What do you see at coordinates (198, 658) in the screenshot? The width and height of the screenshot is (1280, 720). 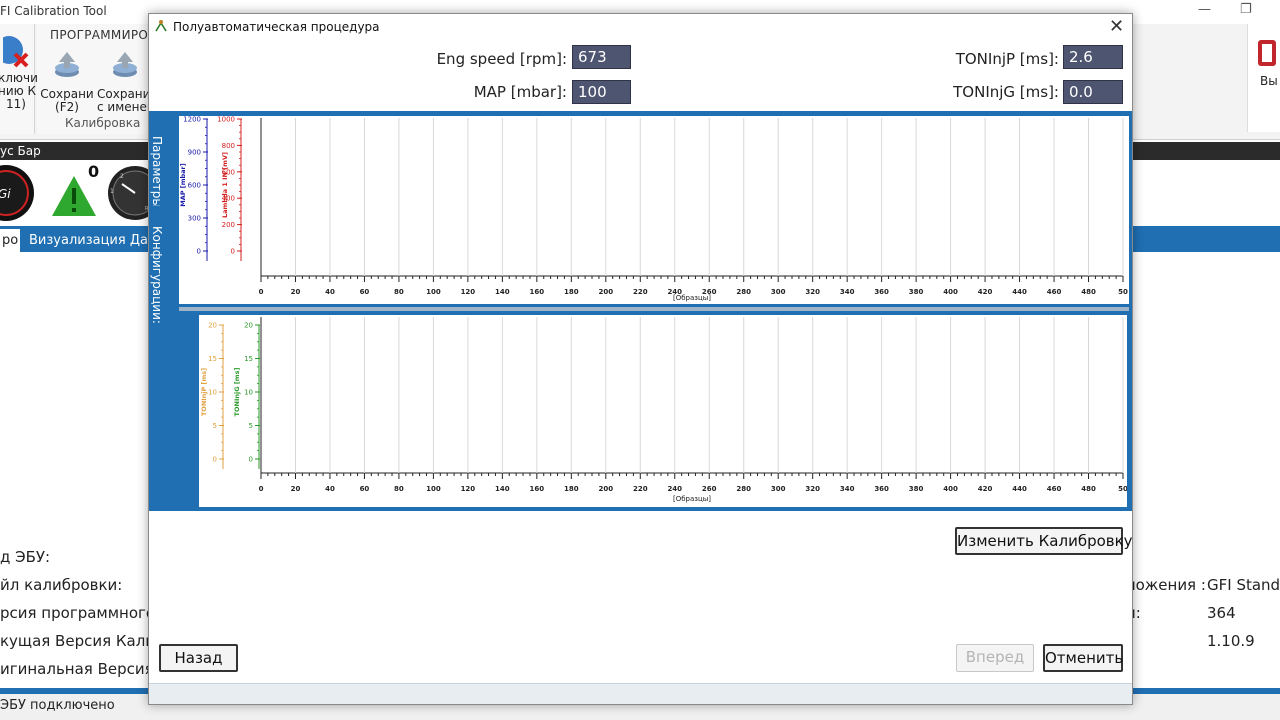 I see `back-button: Назад` at bounding box center [198, 658].